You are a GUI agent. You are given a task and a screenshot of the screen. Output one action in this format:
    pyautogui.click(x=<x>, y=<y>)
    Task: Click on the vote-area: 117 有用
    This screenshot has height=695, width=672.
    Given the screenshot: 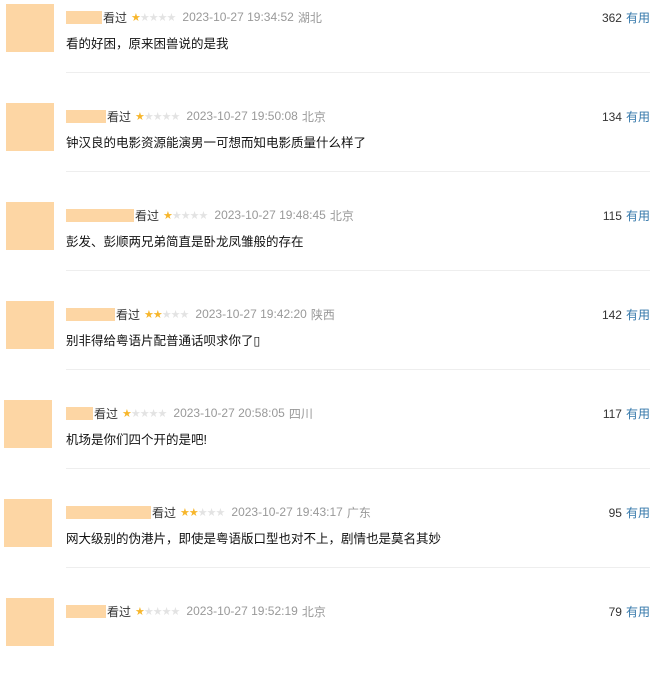 What is the action you would take?
    pyautogui.click(x=626, y=413)
    